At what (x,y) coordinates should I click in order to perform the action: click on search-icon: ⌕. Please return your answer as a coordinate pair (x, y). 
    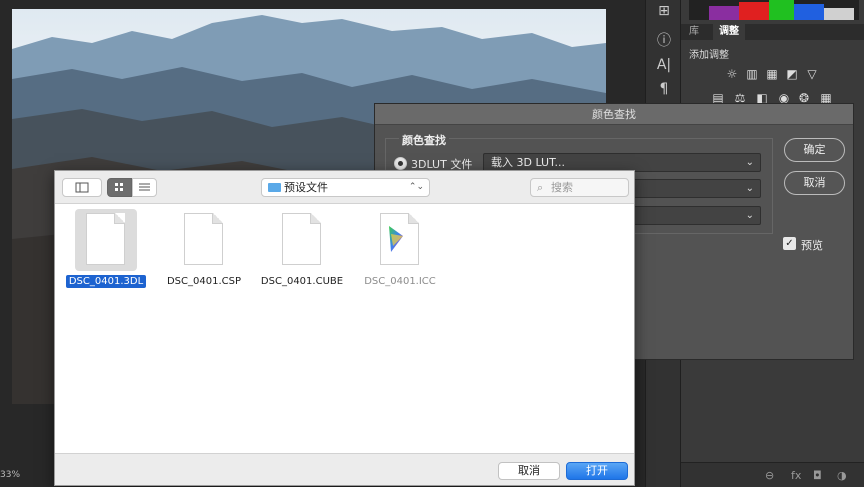
    Looking at the image, I should click on (540, 187).